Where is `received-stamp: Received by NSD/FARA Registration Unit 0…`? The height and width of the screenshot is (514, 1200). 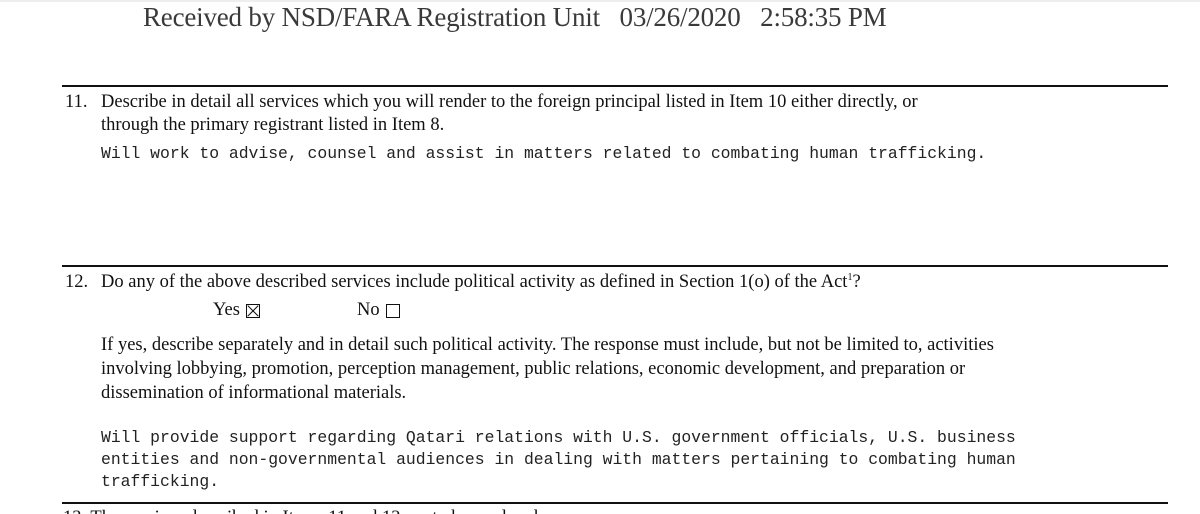
received-stamp: Received by NSD/FARA Registration Unit 0… is located at coordinates (515, 17).